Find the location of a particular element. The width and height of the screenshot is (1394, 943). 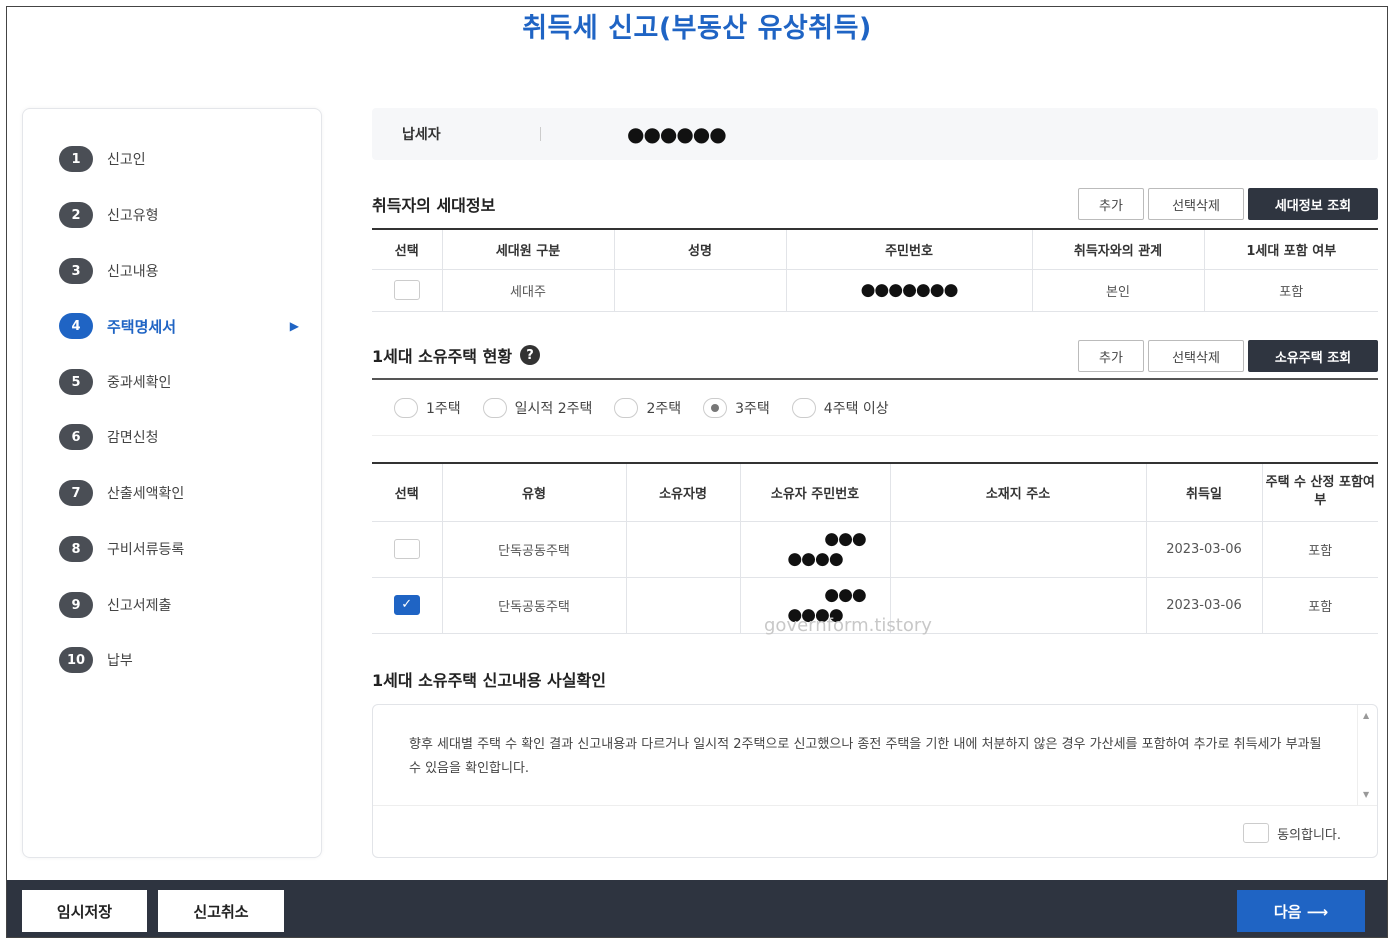

owned-buttons: 추가 선택삭제 소유주택 조회 is located at coordinates (1228, 356).